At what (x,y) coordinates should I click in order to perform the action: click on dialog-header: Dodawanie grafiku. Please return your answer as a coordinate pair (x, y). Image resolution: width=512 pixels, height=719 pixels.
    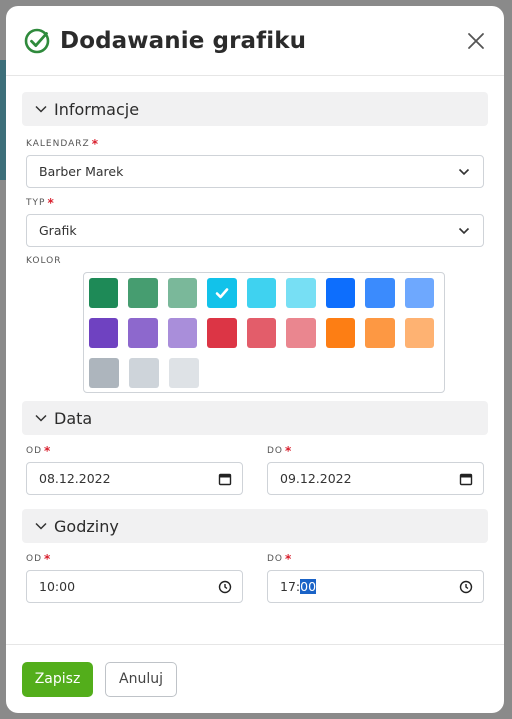
    Looking at the image, I should click on (255, 41).